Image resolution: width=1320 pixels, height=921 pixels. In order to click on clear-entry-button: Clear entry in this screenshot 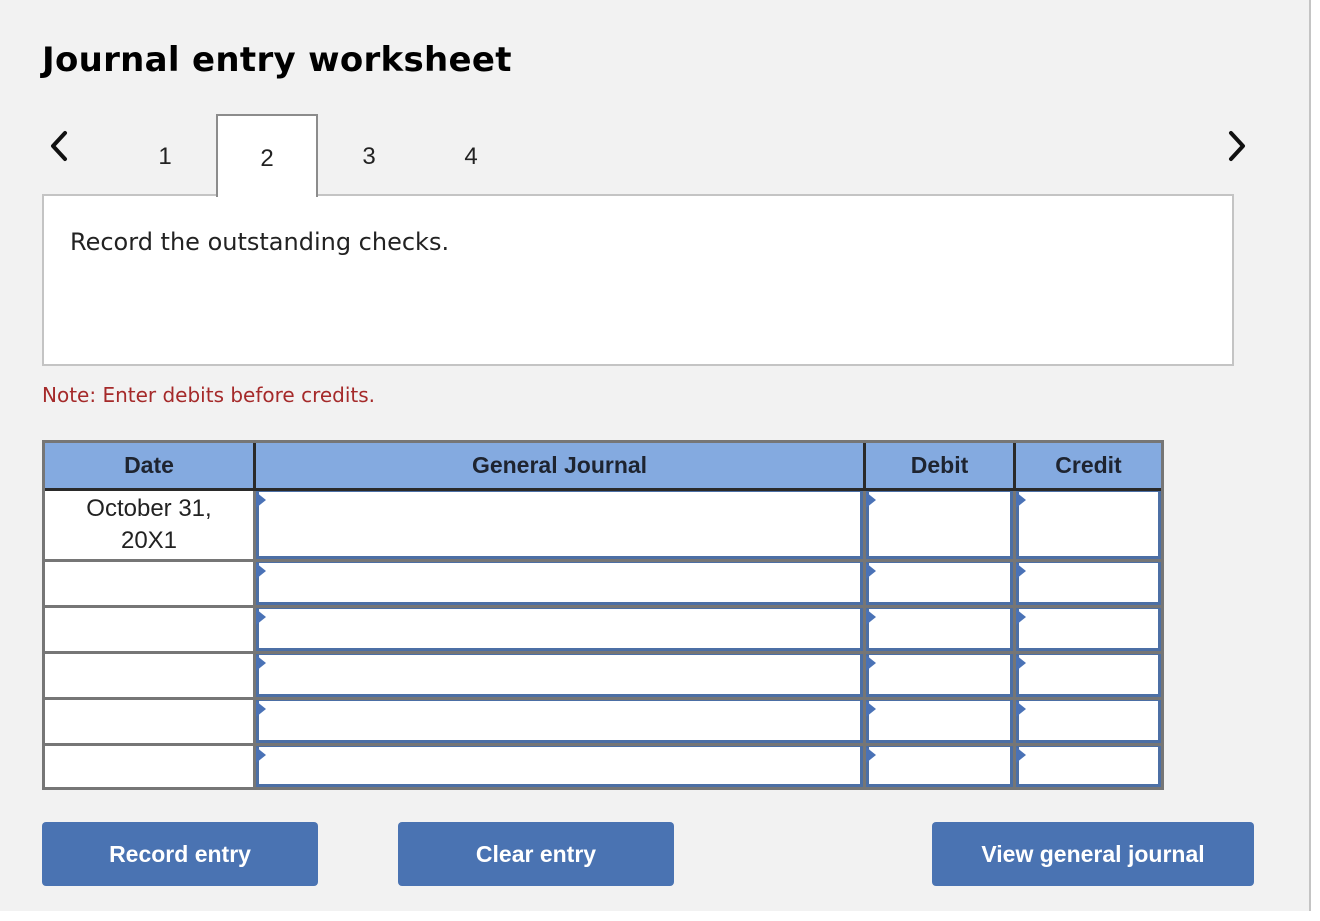, I will do `click(536, 854)`.